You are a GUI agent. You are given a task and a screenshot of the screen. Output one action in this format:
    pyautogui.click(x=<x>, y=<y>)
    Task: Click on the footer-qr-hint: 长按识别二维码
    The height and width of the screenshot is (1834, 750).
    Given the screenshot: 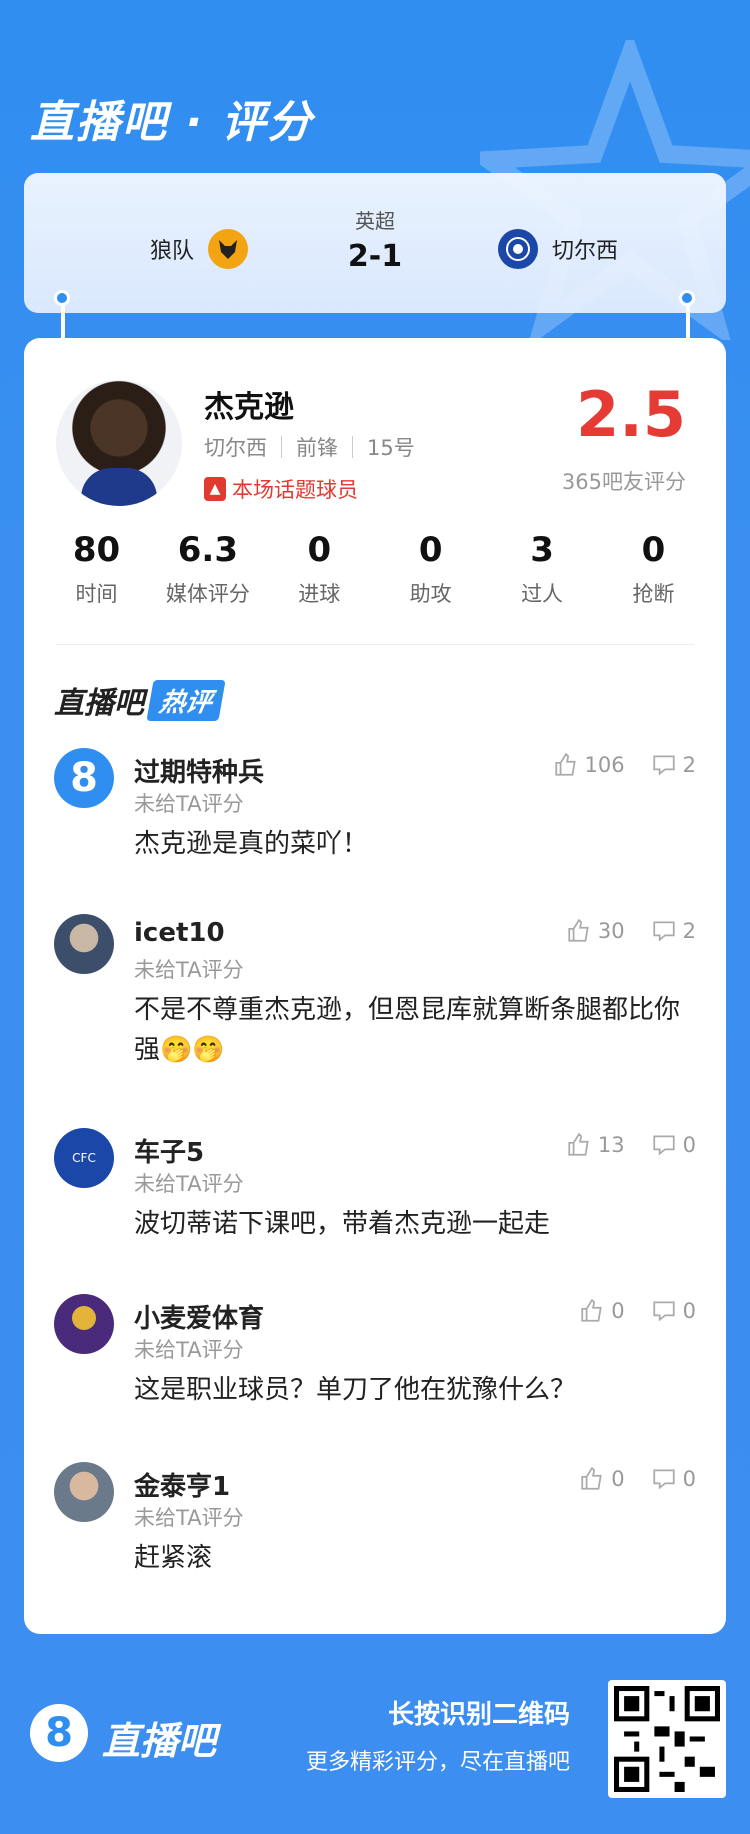 What is the action you would take?
    pyautogui.click(x=478, y=1715)
    